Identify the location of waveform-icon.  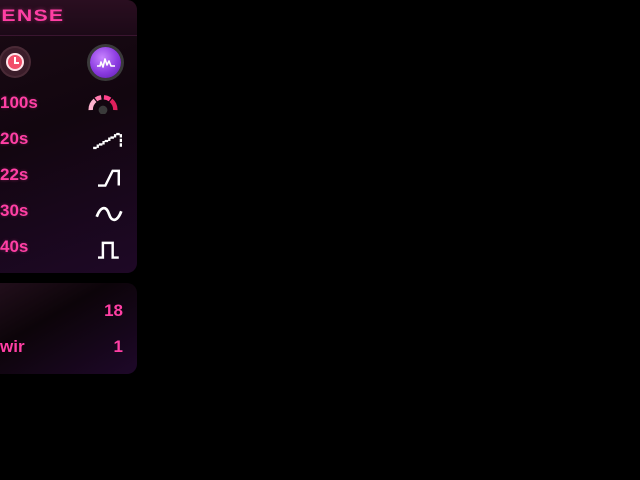
(105, 62).